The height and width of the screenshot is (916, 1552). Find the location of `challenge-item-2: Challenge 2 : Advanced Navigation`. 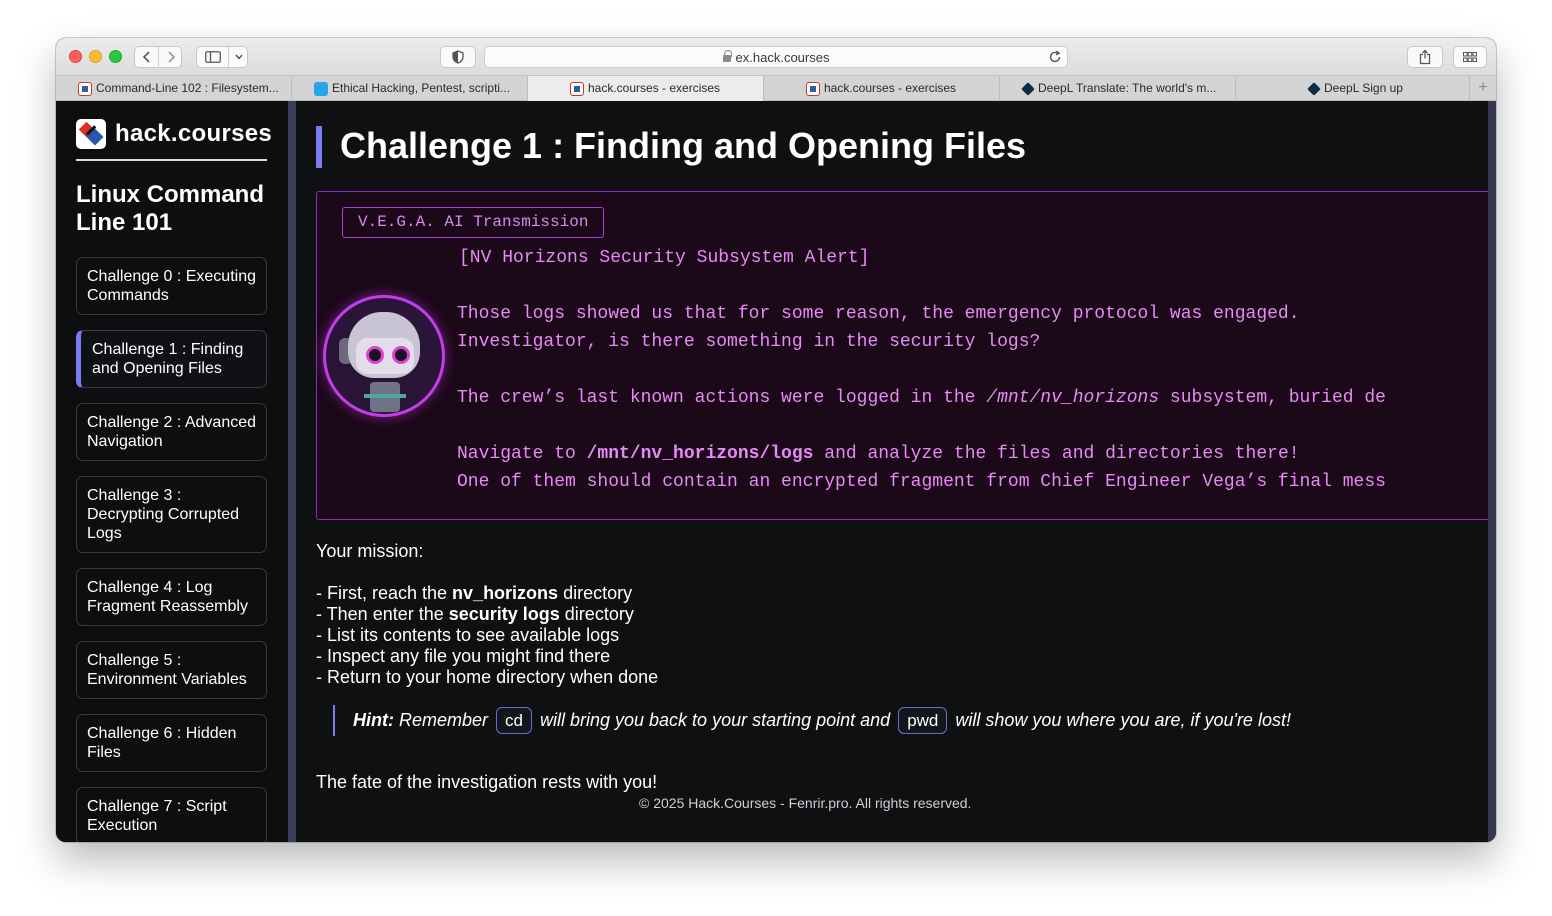

challenge-item-2: Challenge 2 : Advanced Navigation is located at coordinates (171, 432).